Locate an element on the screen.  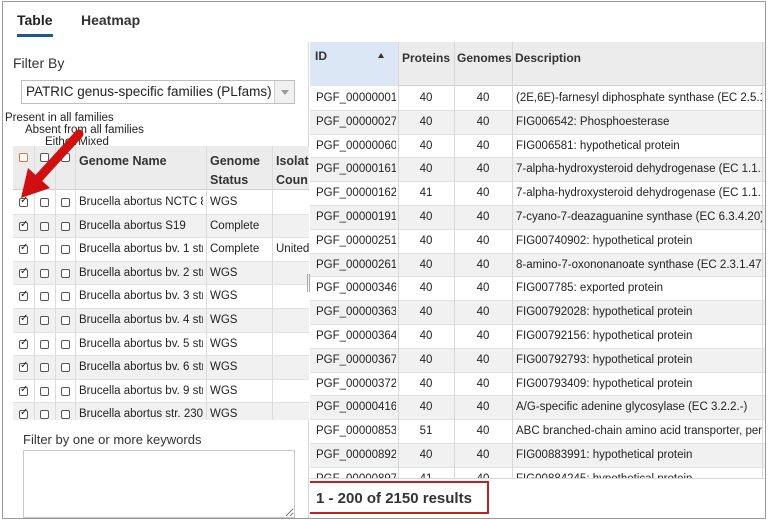
isolation-country-cell: United is located at coordinates (292, 249).